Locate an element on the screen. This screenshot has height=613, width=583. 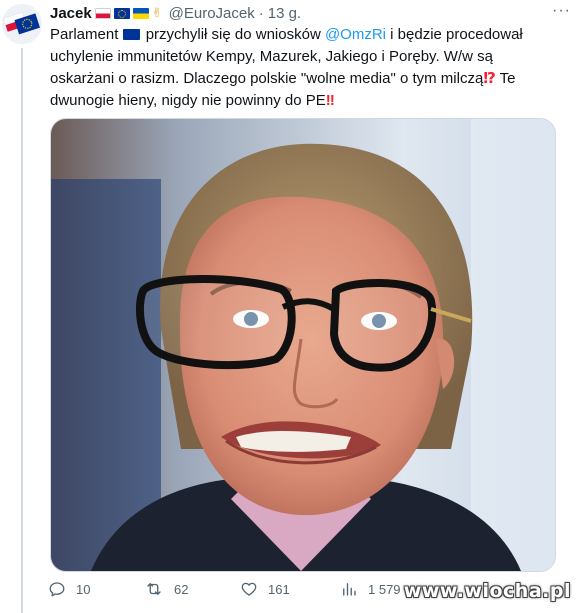
interrobang-icon: ⁉ is located at coordinates (489, 78).